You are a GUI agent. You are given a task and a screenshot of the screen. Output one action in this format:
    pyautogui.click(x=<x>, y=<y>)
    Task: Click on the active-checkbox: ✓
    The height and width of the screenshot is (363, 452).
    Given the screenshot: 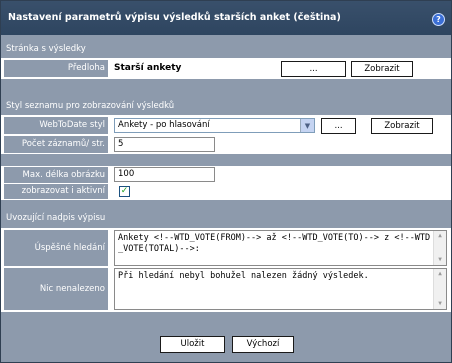 What is the action you would take?
    pyautogui.click(x=124, y=191)
    